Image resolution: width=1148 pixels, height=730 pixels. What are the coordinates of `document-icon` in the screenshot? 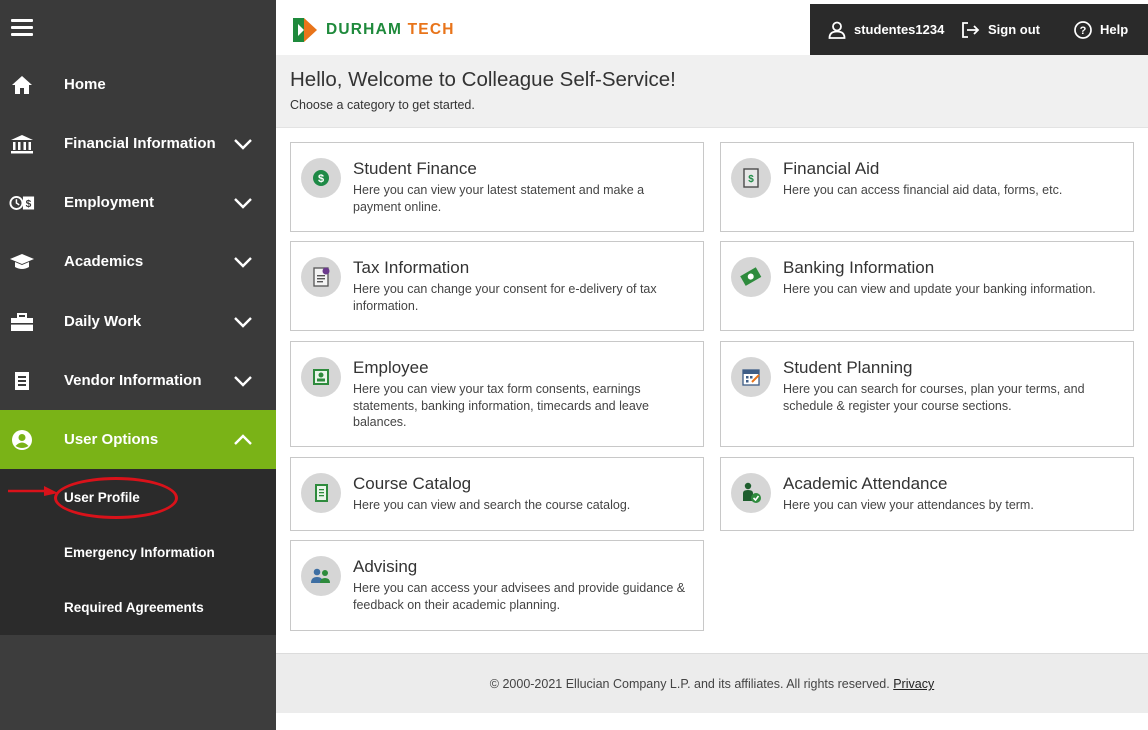 It's located at (22, 381).